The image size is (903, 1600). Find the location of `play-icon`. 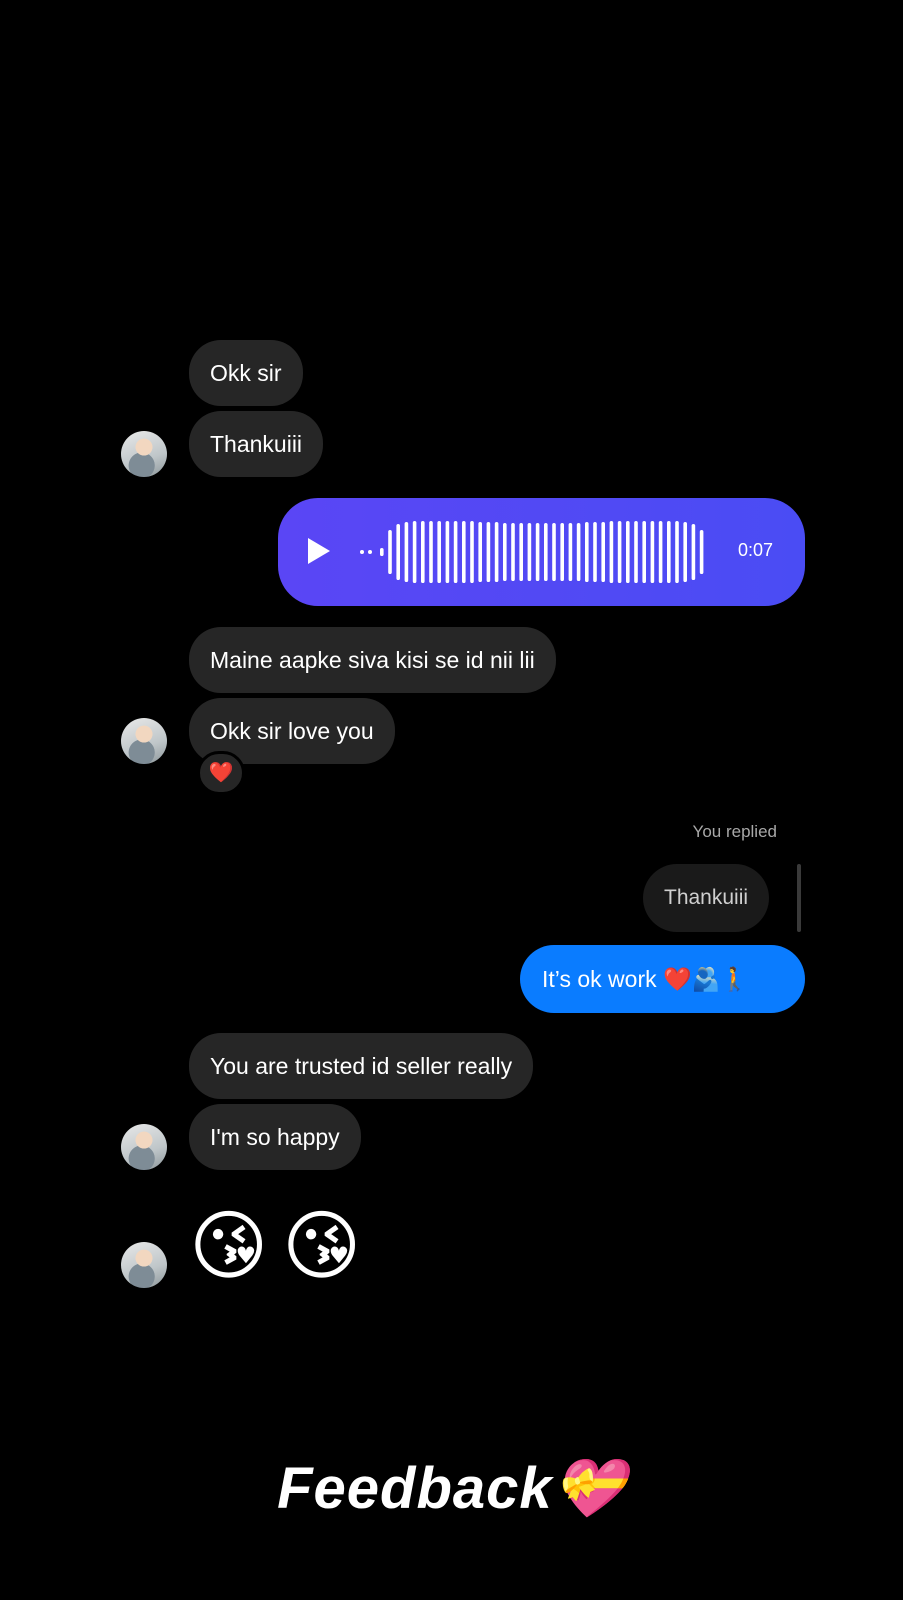

play-icon is located at coordinates (319, 551).